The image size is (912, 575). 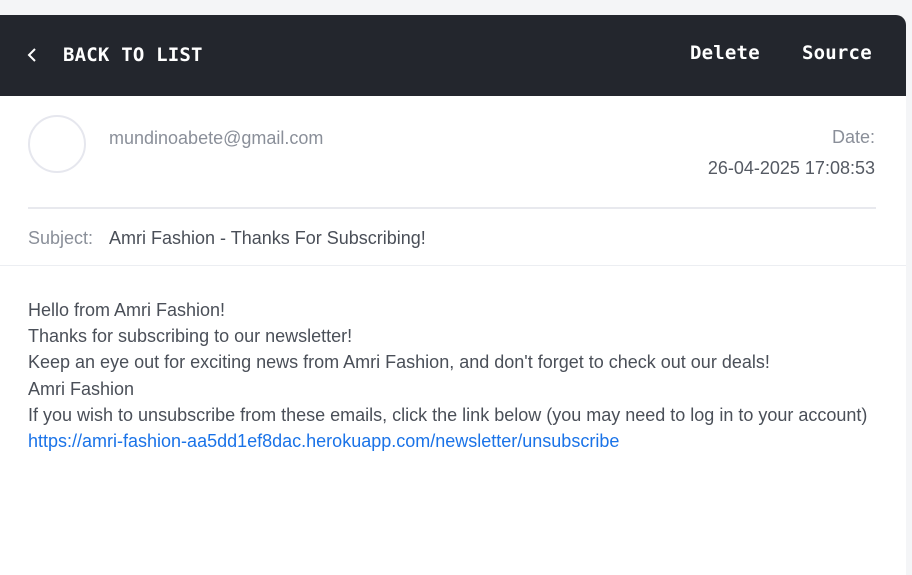 What do you see at coordinates (791, 168) in the screenshot?
I see `date-value: 26-04-2025 17:08:53` at bounding box center [791, 168].